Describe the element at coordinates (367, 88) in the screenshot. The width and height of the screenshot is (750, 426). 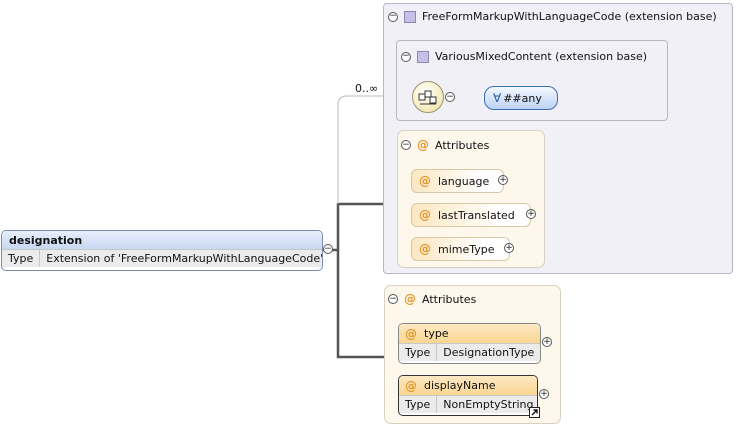
I see `occurrence-label: 0..∞` at that location.